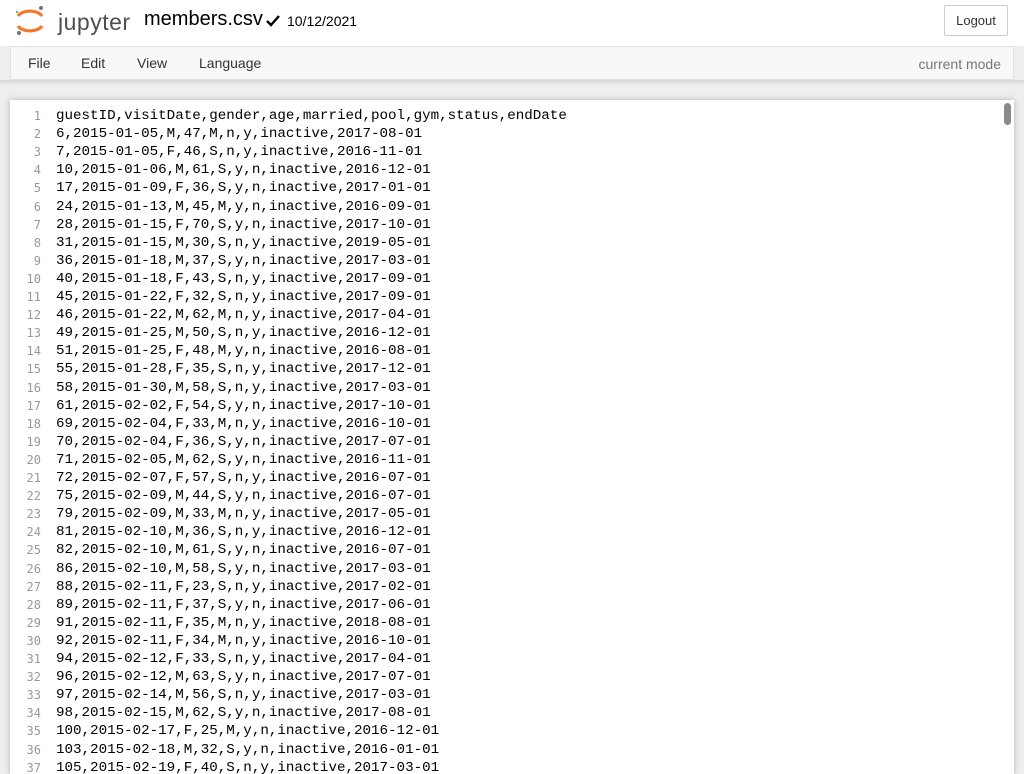  Describe the element at coordinates (512, 83) in the screenshot. I see `header-shadow` at that location.